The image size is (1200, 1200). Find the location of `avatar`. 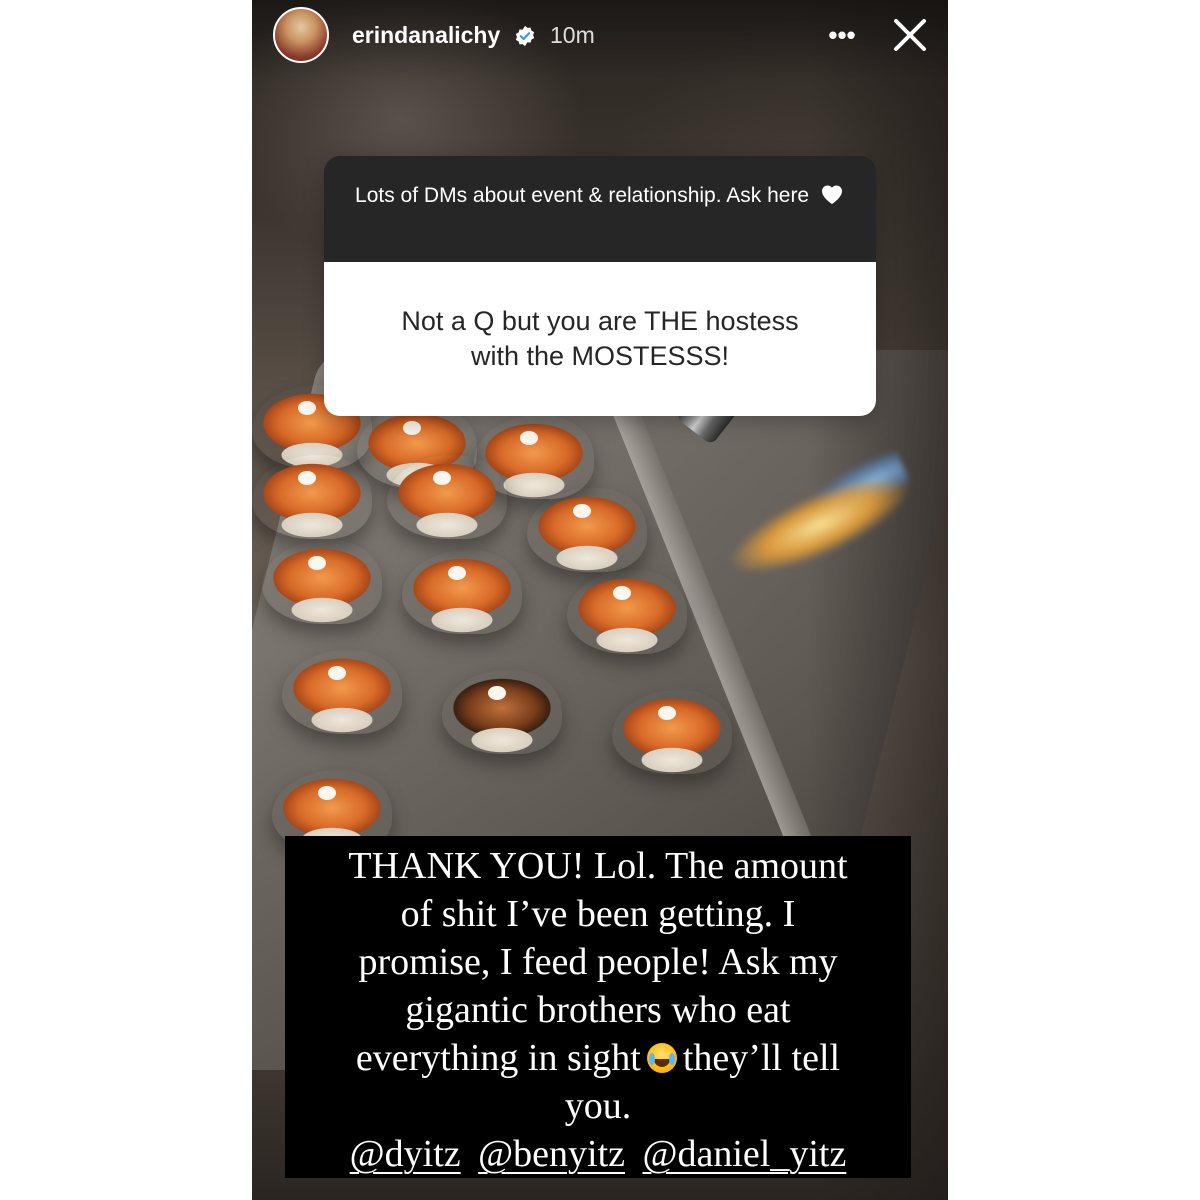

avatar is located at coordinates (301, 35).